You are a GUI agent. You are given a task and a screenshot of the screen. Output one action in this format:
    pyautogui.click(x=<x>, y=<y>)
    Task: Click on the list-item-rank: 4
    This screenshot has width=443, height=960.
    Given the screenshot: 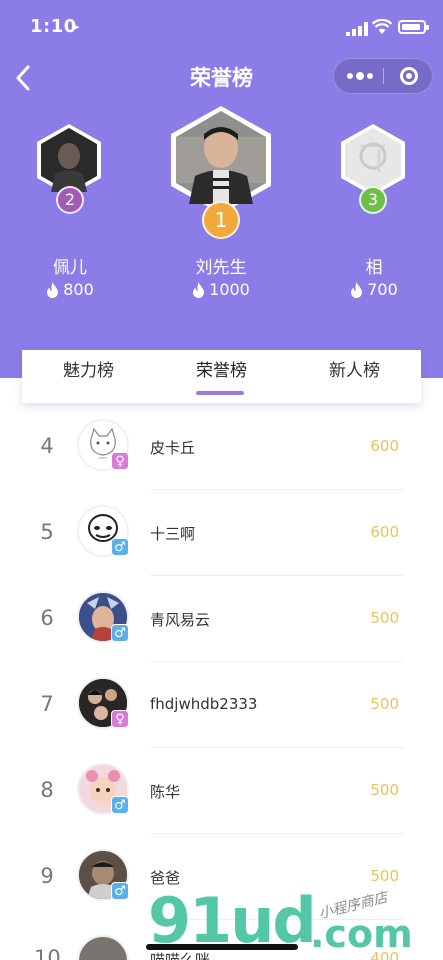 What is the action you would take?
    pyautogui.click(x=47, y=446)
    